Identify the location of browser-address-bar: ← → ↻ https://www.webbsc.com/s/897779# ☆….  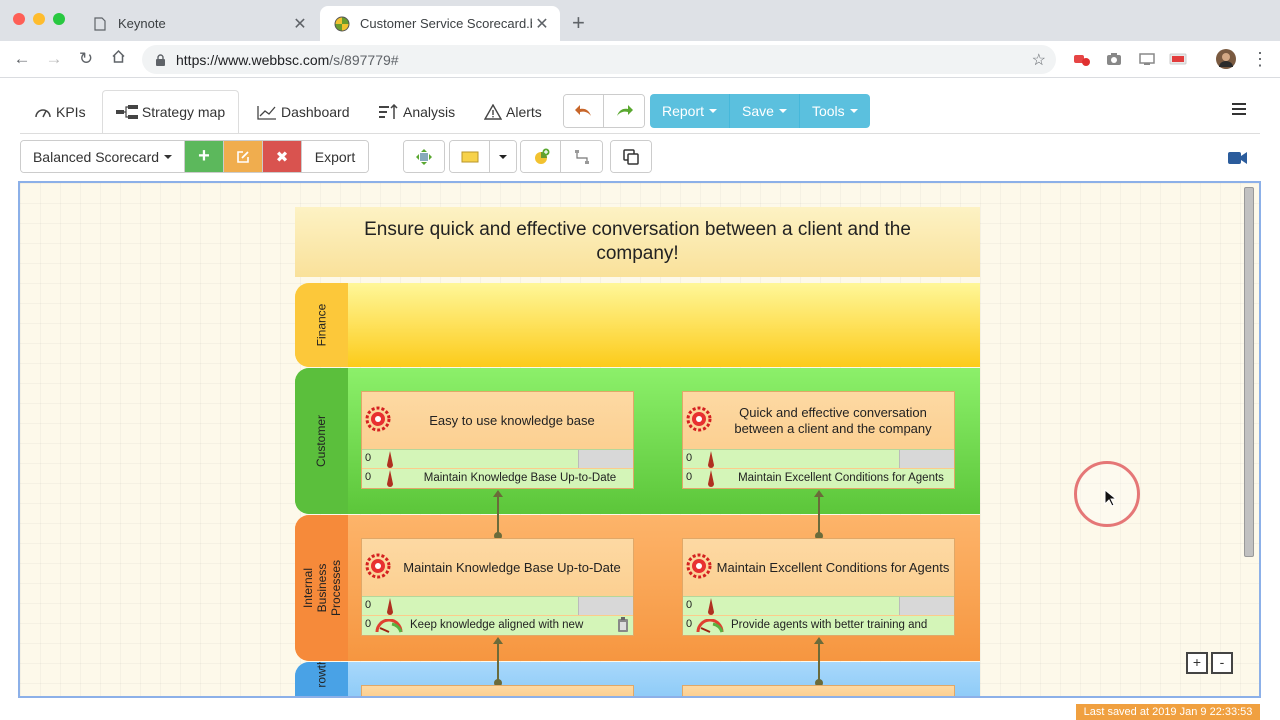
(640, 59).